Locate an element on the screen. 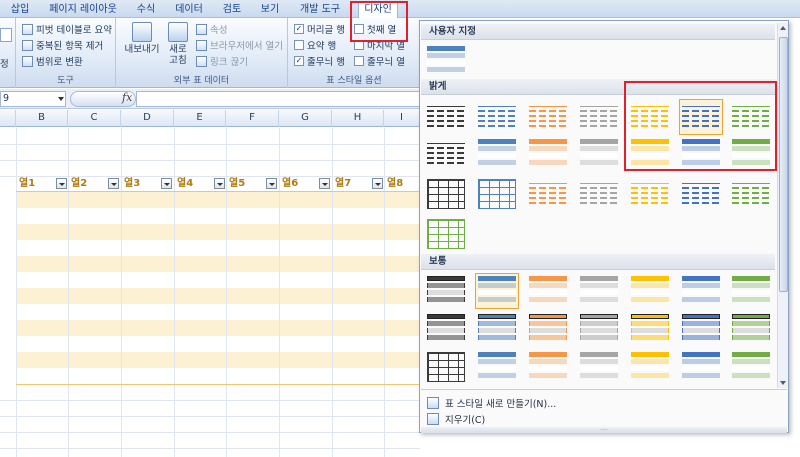 The width and height of the screenshot is (800, 457). tab-formulas: 수식 is located at coordinates (146, 10).